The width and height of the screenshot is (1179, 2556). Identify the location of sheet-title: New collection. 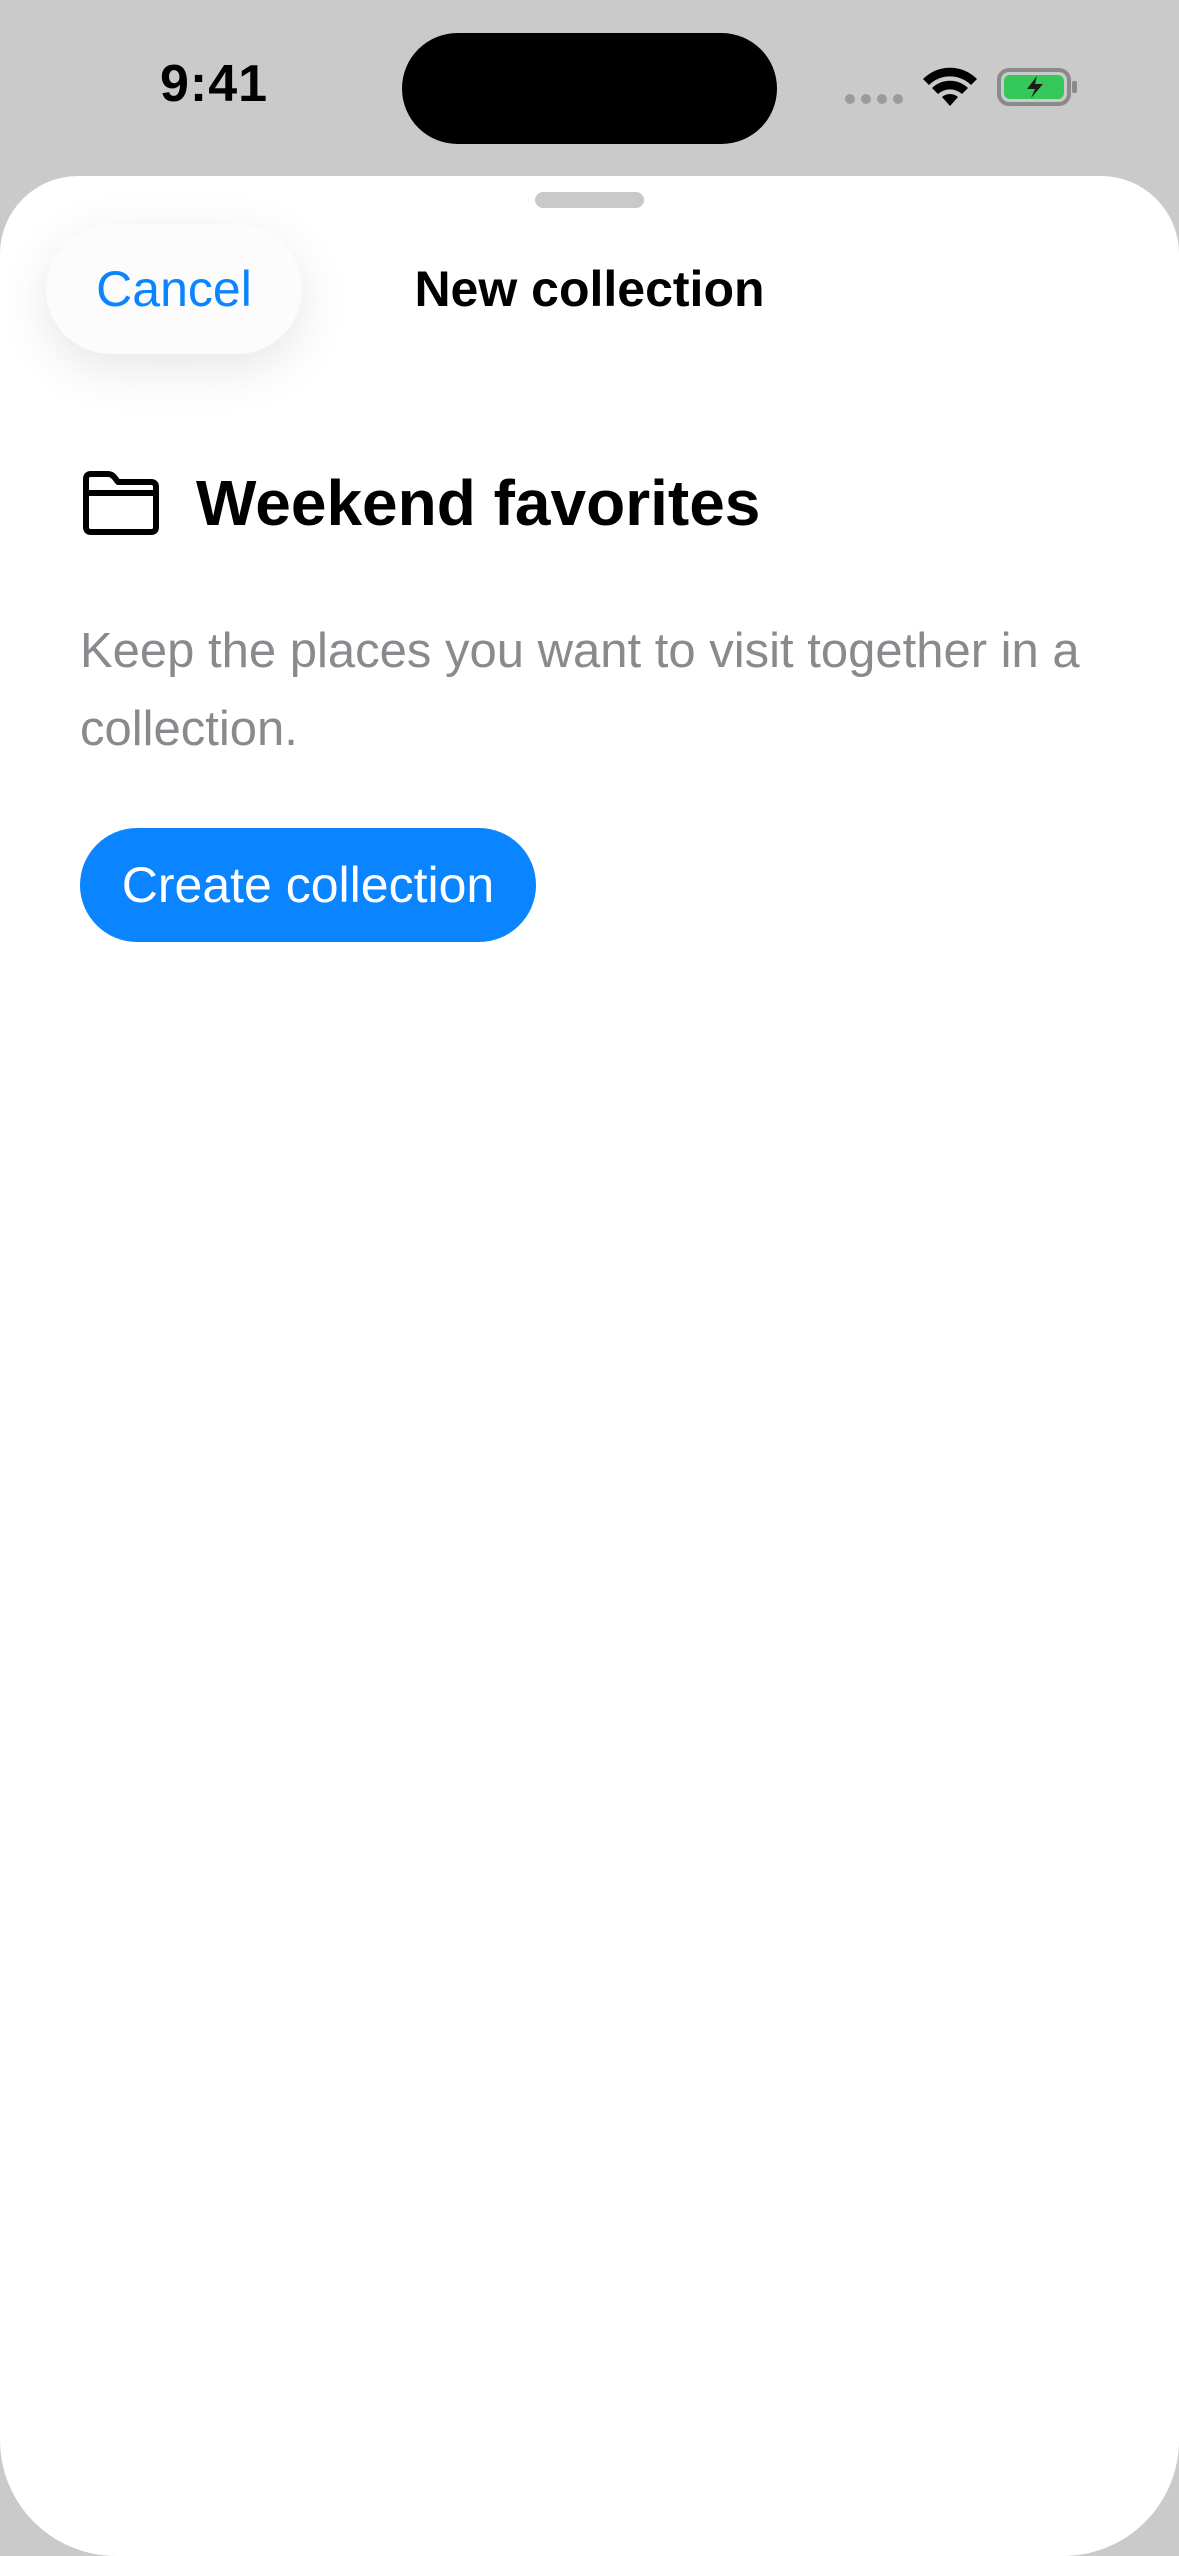
(589, 289).